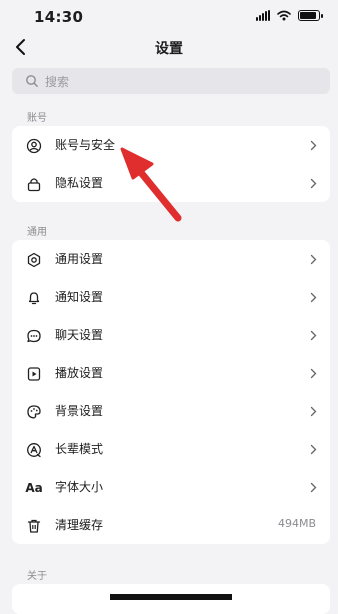 The width and height of the screenshot is (338, 614). What do you see at coordinates (310, 15) in the screenshot?
I see `battery-icon` at bounding box center [310, 15].